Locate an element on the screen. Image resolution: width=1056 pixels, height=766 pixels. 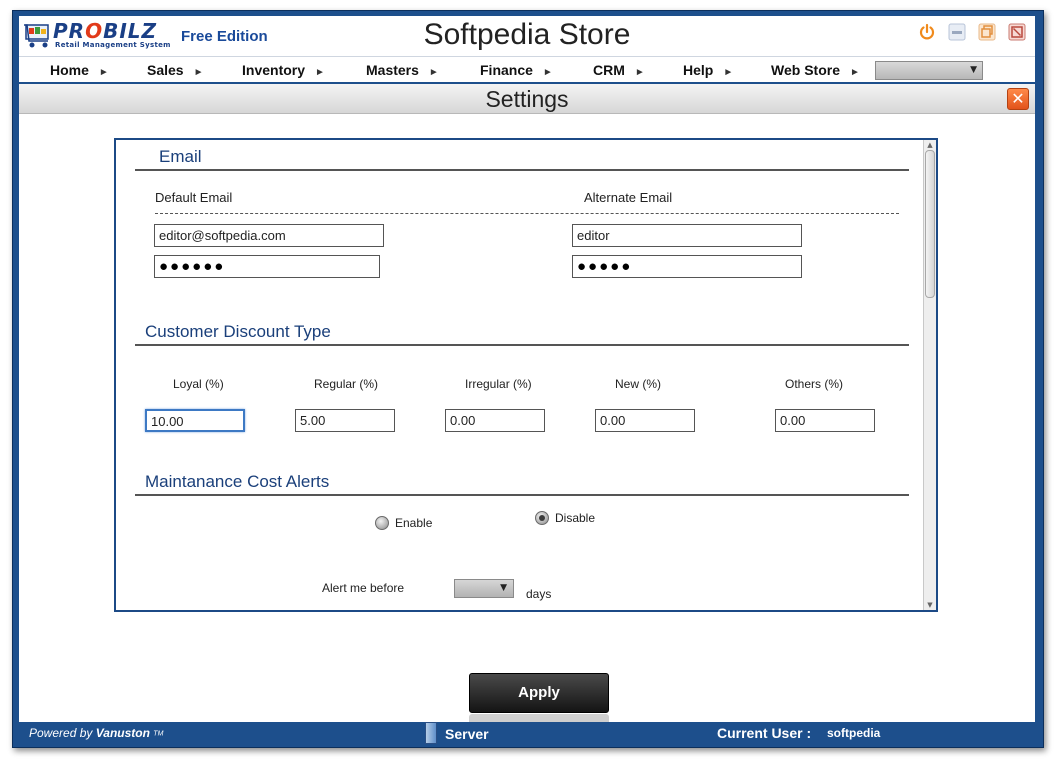
current-user-label: Current User : is located at coordinates (764, 733).